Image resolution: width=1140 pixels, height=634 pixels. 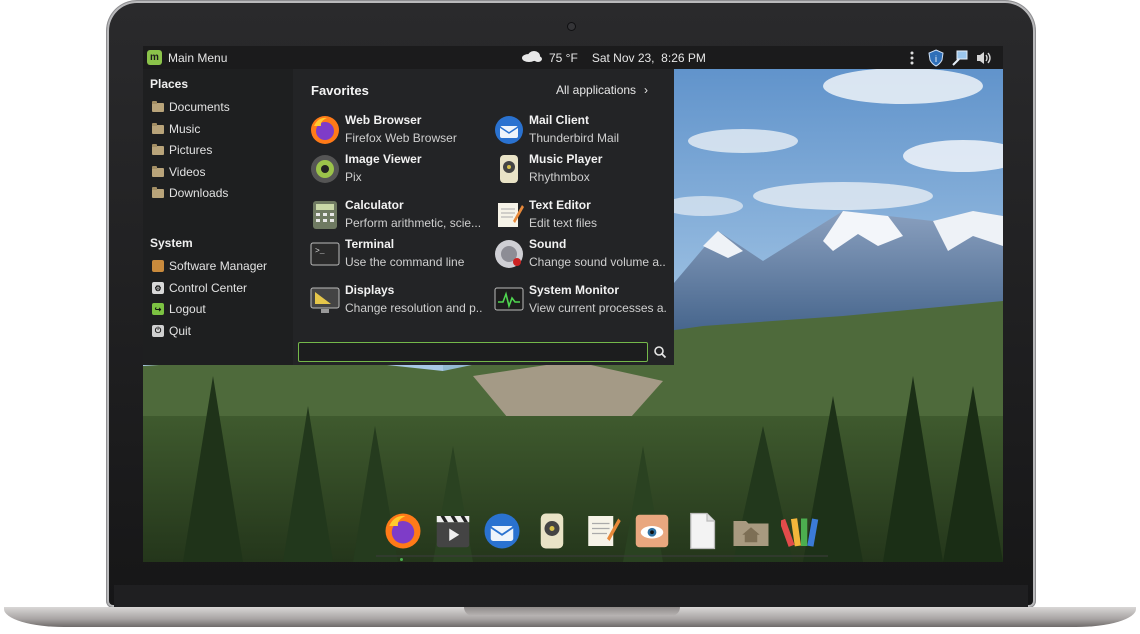 I want to click on dock-color-palette, so click(x=801, y=531).